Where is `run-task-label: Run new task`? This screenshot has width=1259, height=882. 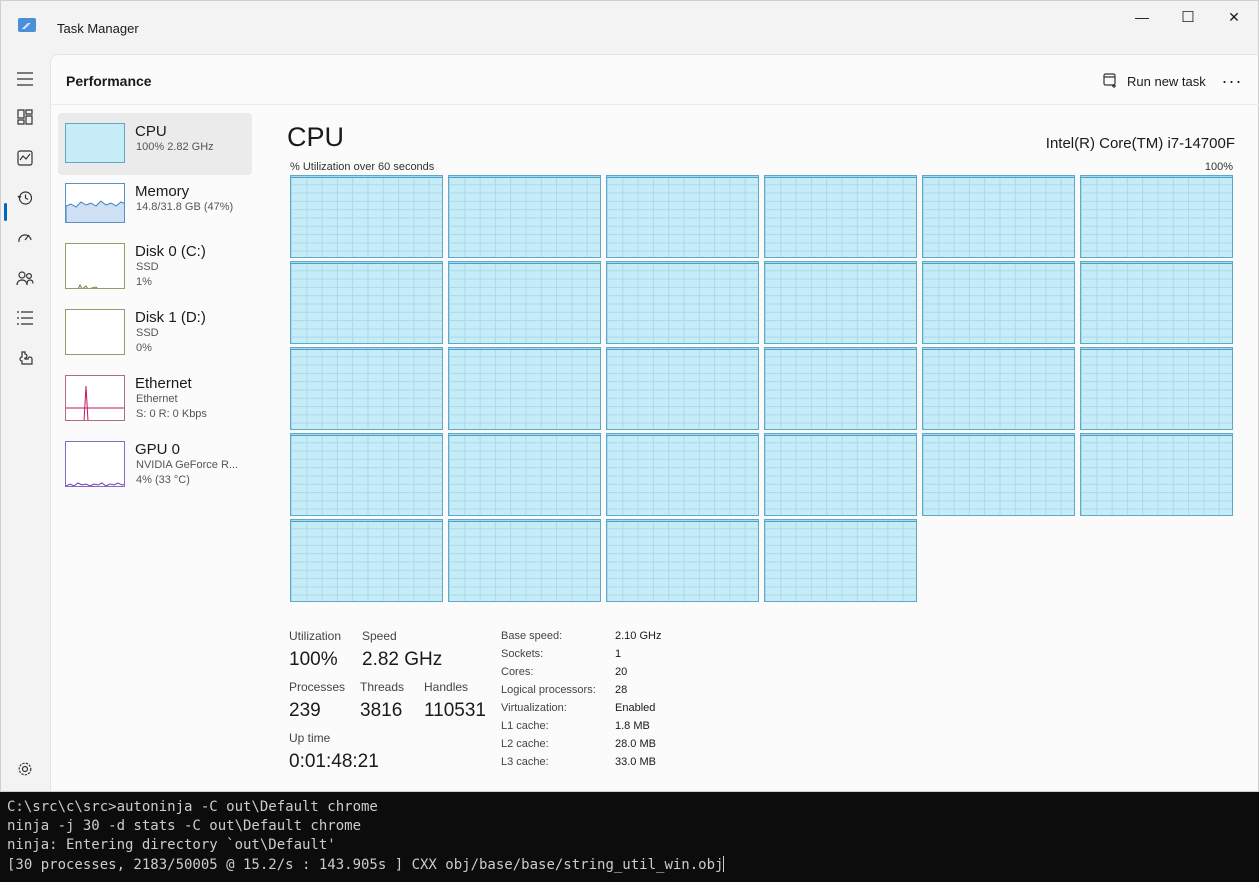
run-task-label: Run new task is located at coordinates (1166, 81).